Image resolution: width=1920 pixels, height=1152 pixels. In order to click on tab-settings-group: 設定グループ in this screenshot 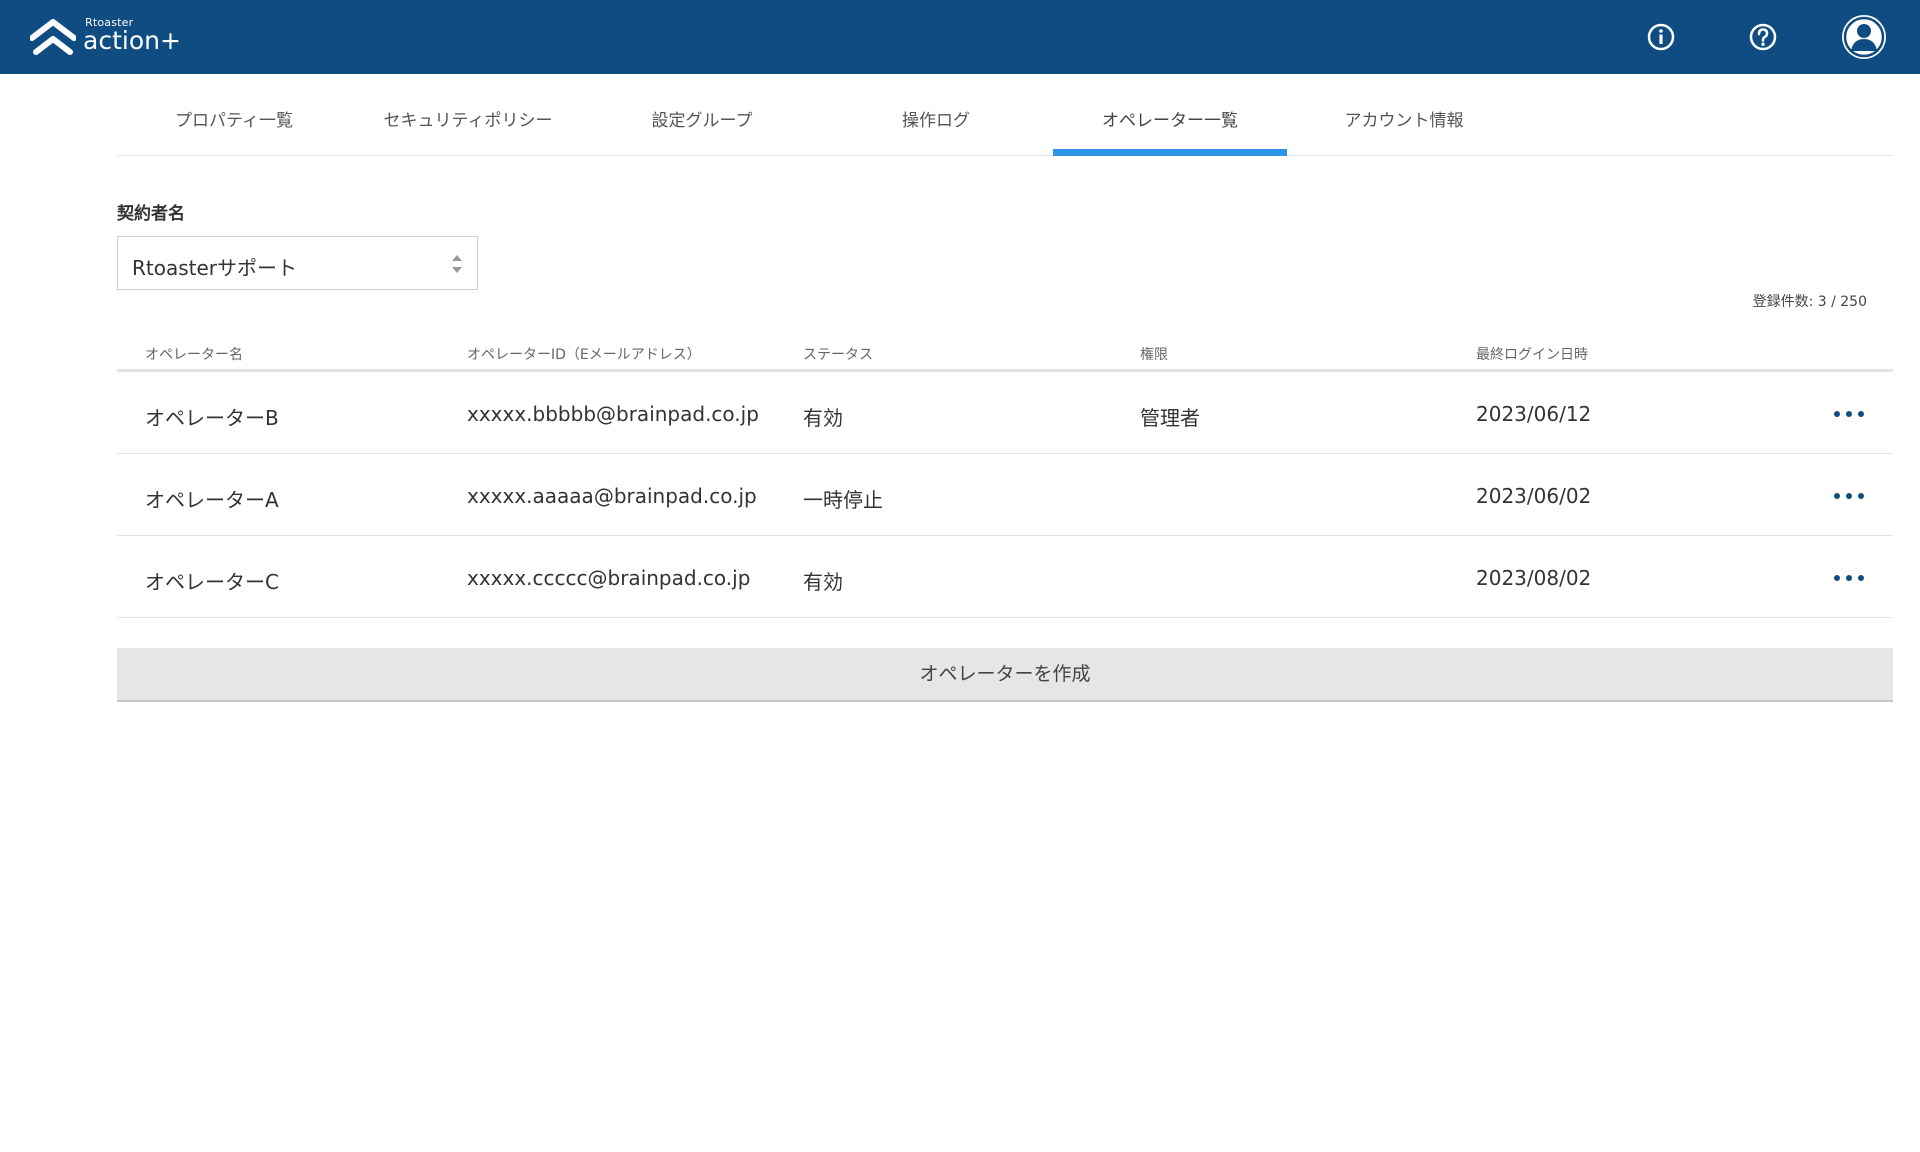, I will do `click(702, 128)`.